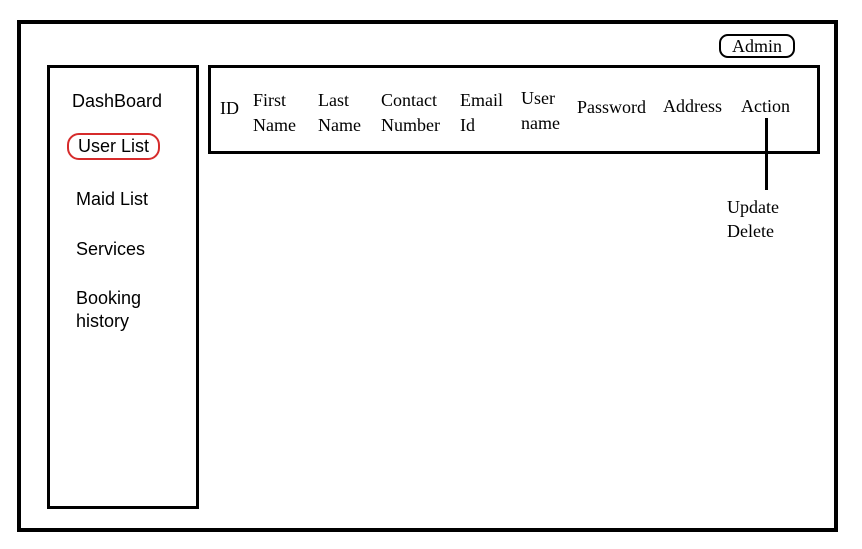 The image size is (862, 549). What do you see at coordinates (540, 111) in the screenshot?
I see `column-header-user-name: User name` at bounding box center [540, 111].